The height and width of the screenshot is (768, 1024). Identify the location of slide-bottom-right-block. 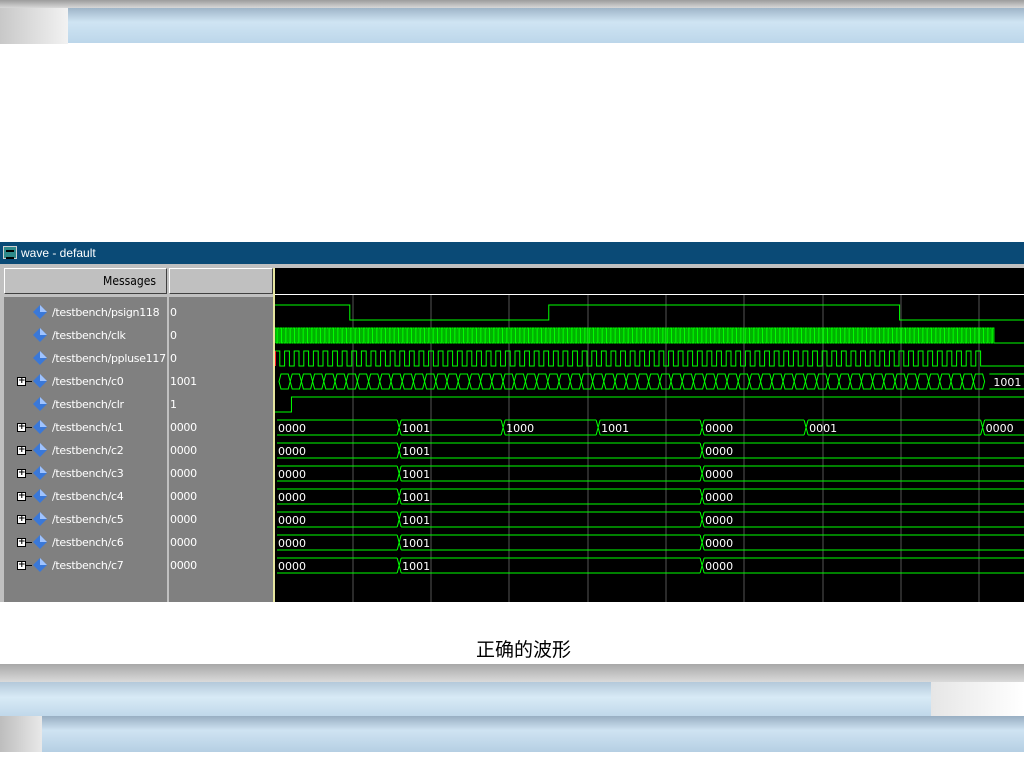
(977, 699).